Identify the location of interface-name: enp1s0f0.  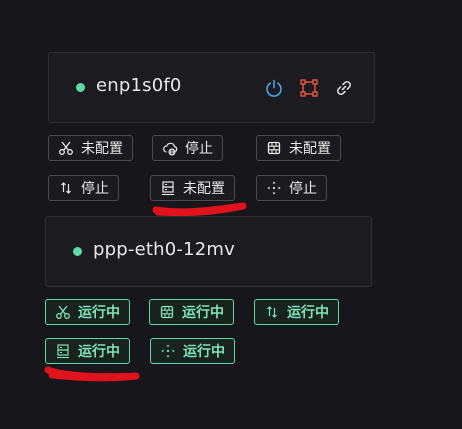
(139, 85).